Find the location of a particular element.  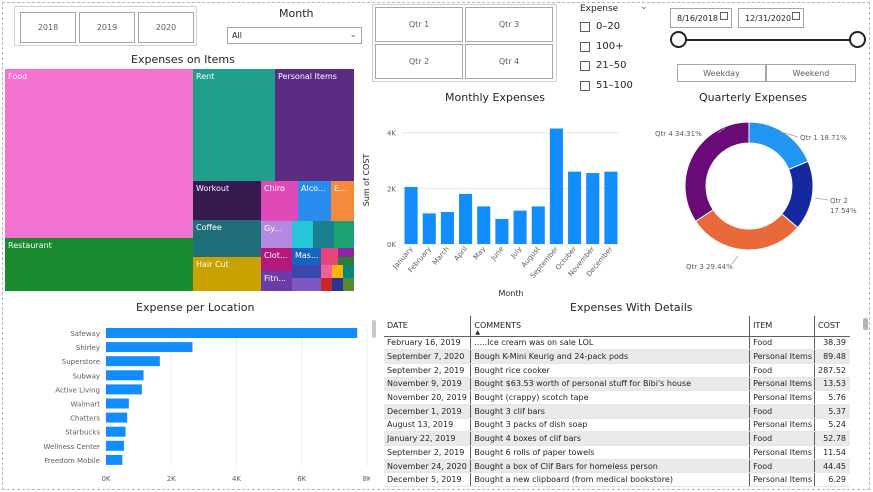

column-header-item: ITEM is located at coordinates (782, 326).